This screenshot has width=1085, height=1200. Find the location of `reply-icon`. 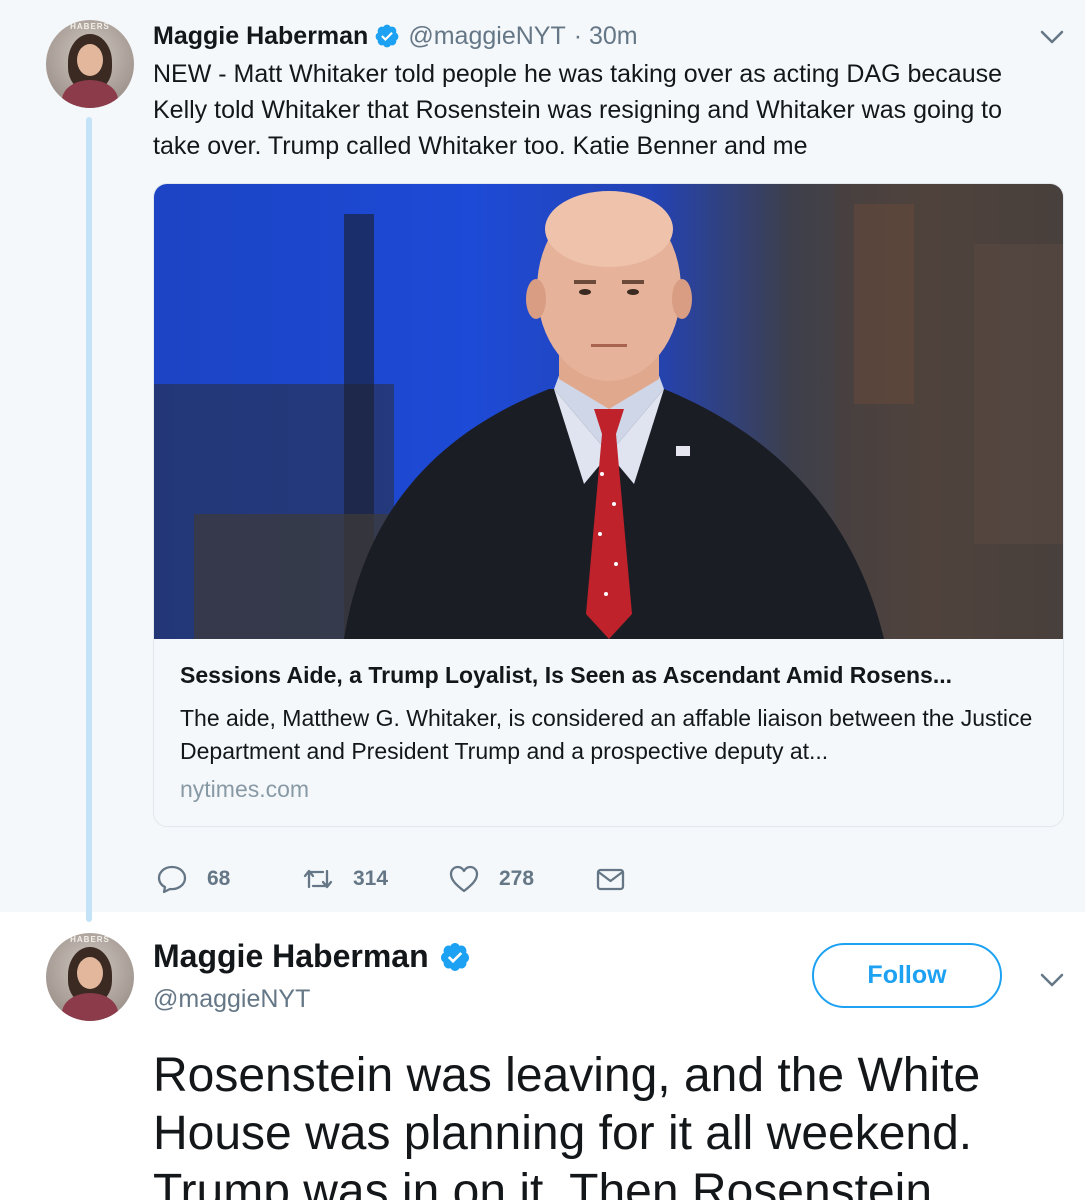

reply-icon is located at coordinates (172, 879).